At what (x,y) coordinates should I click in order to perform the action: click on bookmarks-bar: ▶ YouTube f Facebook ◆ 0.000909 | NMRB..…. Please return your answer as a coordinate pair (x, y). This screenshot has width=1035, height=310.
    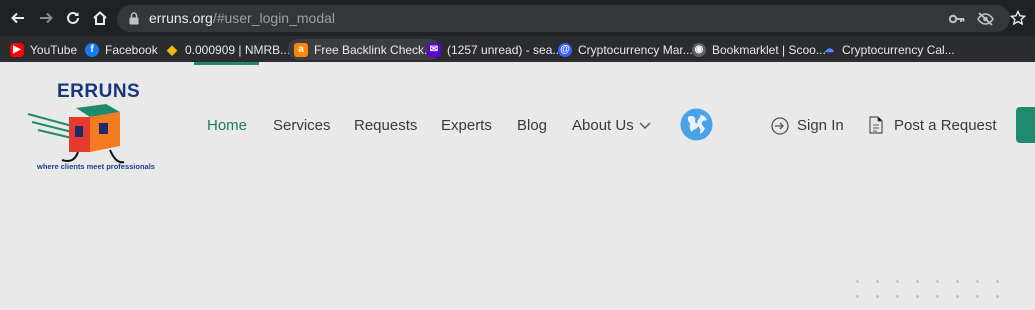
    Looking at the image, I should click on (517, 49).